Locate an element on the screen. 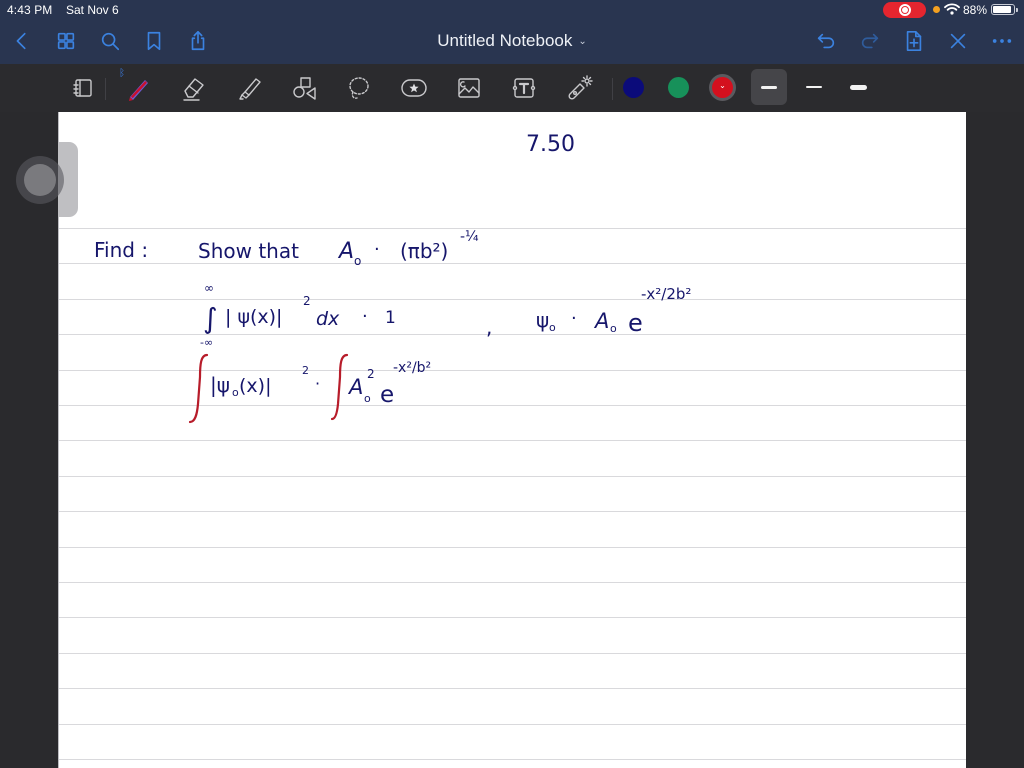  more-button is located at coordinates (1002, 41).